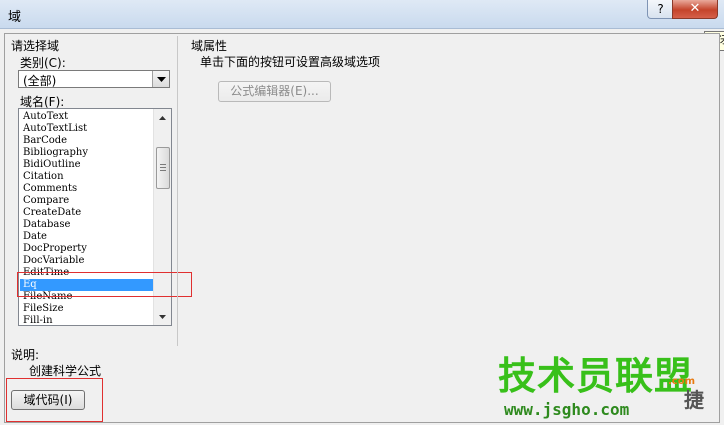 The width and height of the screenshot is (724, 425). Describe the element at coordinates (87, 189) in the screenshot. I see `list-item: Comments` at that location.